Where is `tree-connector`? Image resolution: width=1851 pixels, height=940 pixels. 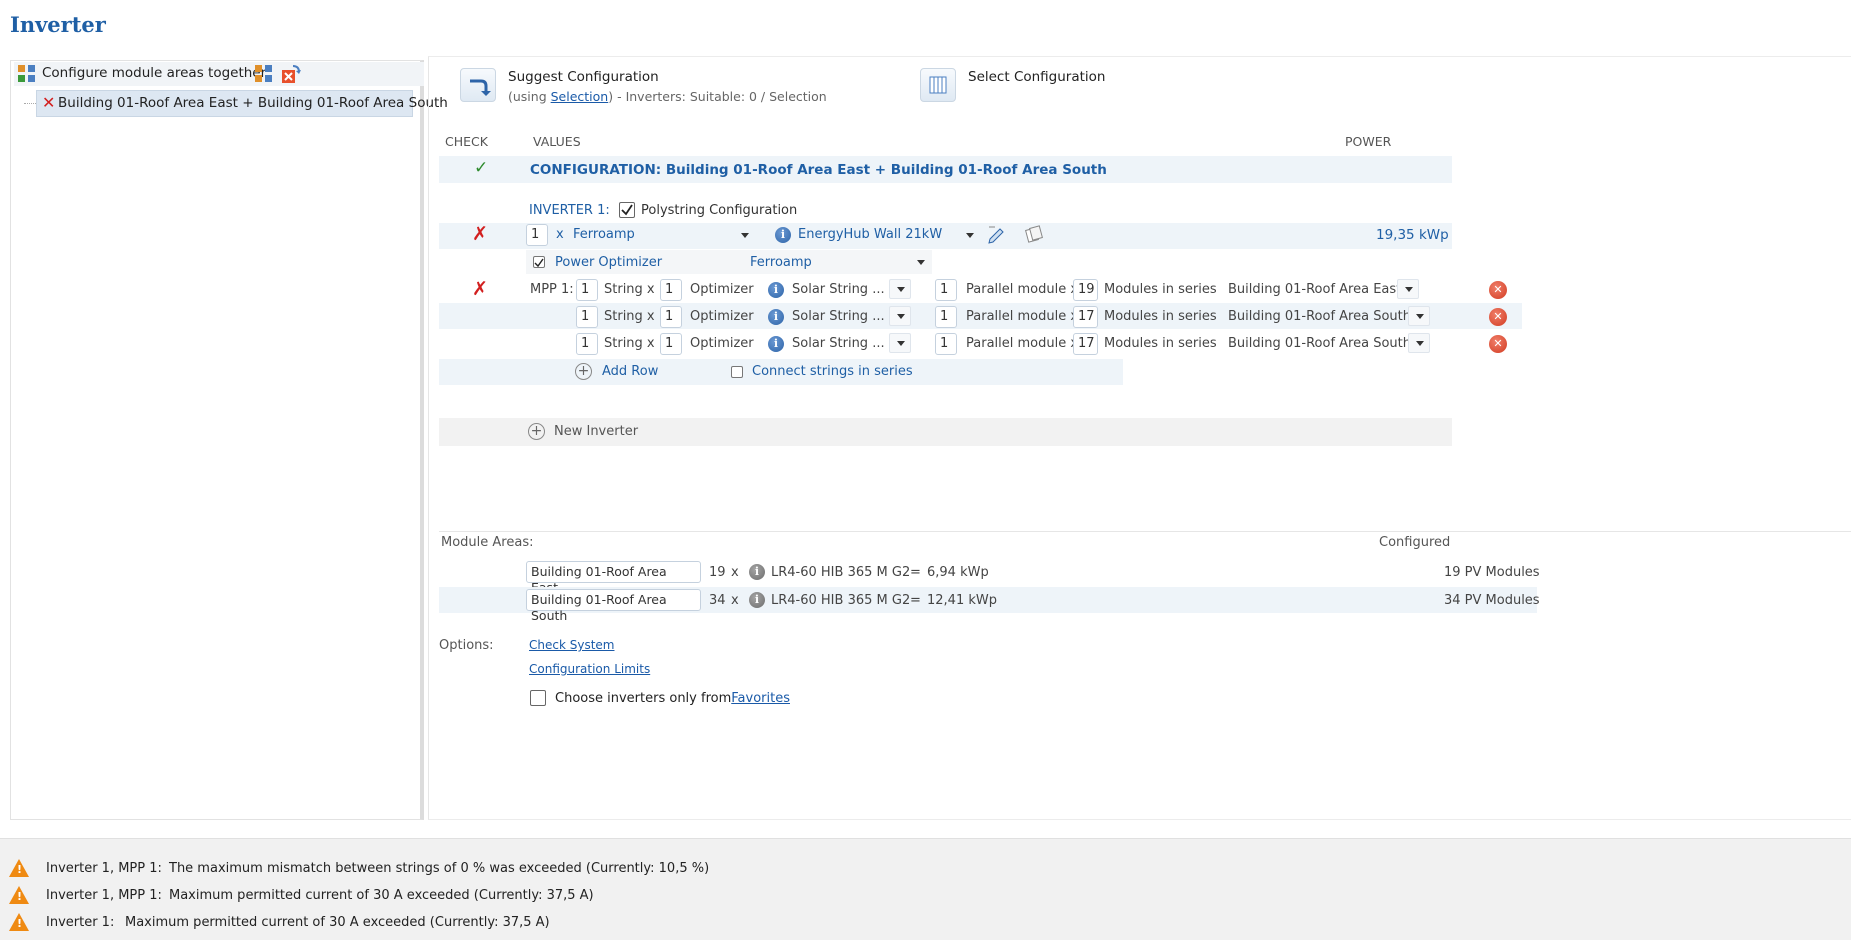
tree-connector is located at coordinates (30, 103).